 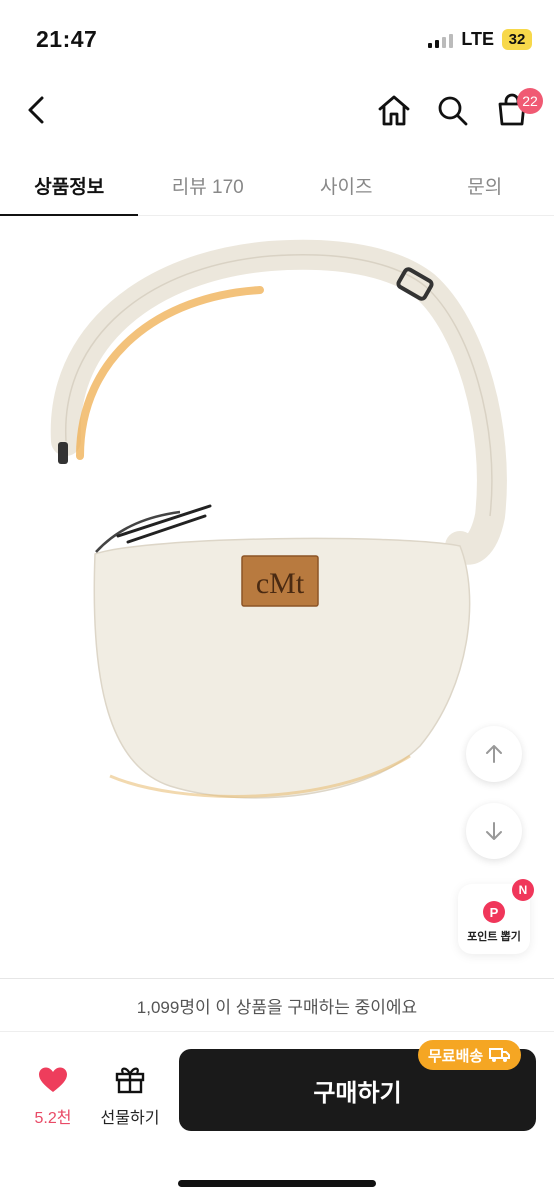 I want to click on signal-icon, so click(x=441, y=40).